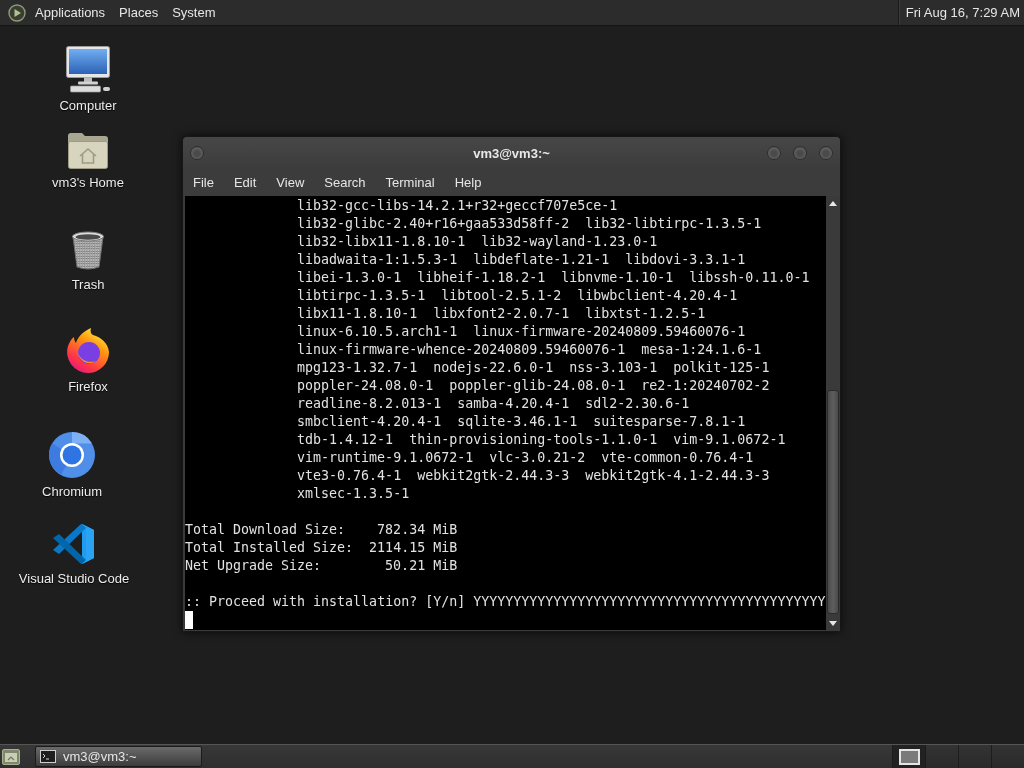 This screenshot has width=1024, height=768. What do you see at coordinates (533, 368) in the screenshot?
I see `terminal-output-line: mpg123-1.32.7-1 nodejs-22.6.0-1 nss-3.103-1 polkit-125-1` at bounding box center [533, 368].